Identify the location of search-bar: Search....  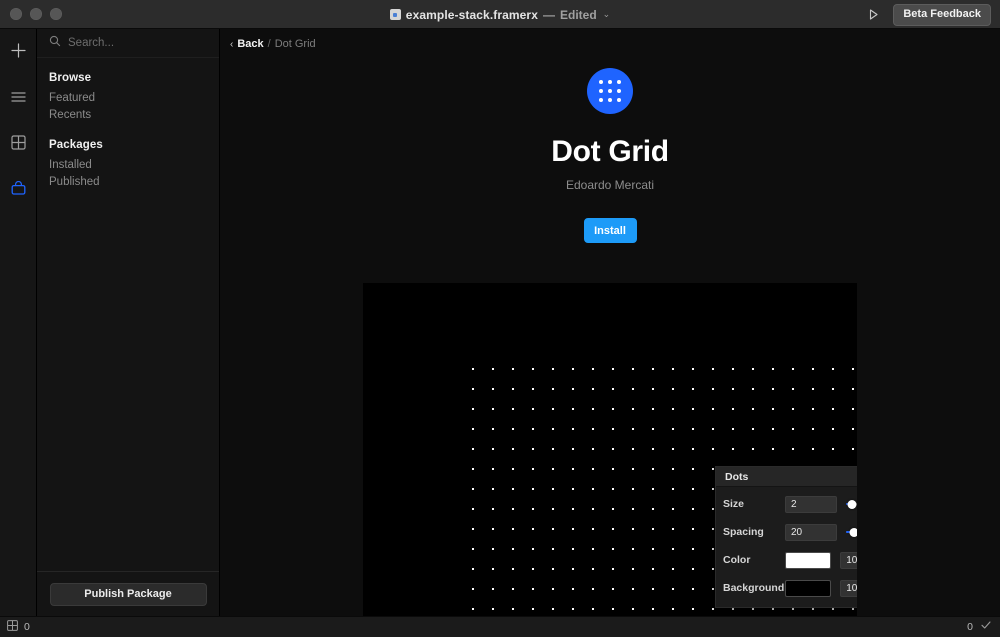
(128, 43).